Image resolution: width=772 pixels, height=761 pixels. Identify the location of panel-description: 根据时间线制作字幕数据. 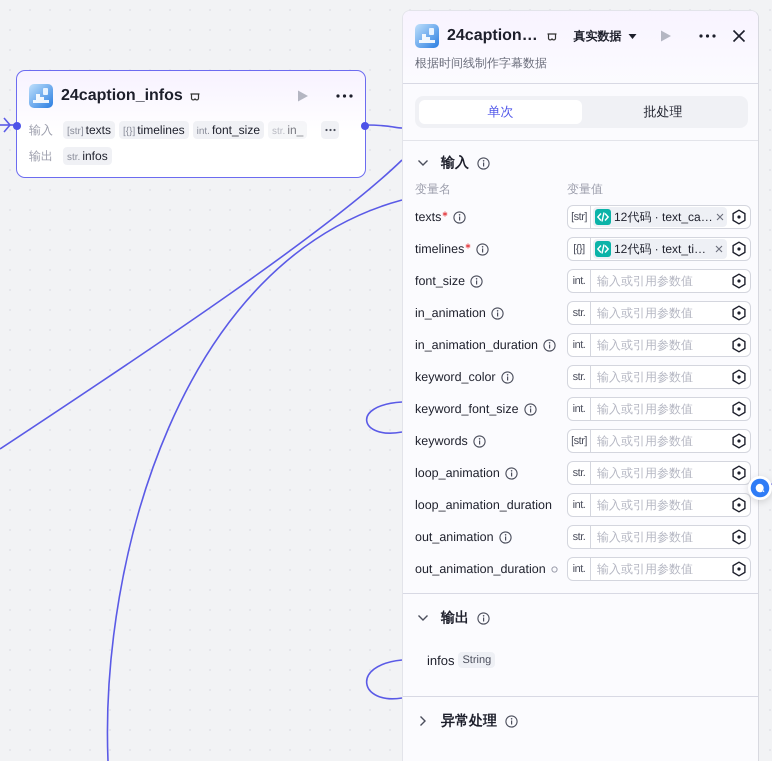
(481, 63).